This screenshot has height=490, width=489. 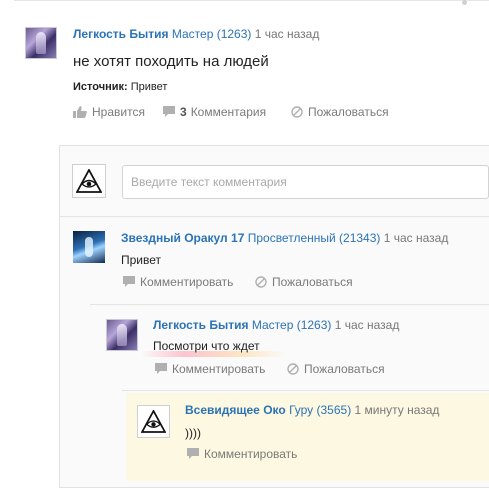 I want to click on comment-2-report-button: Пожаловаться, so click(x=336, y=369).